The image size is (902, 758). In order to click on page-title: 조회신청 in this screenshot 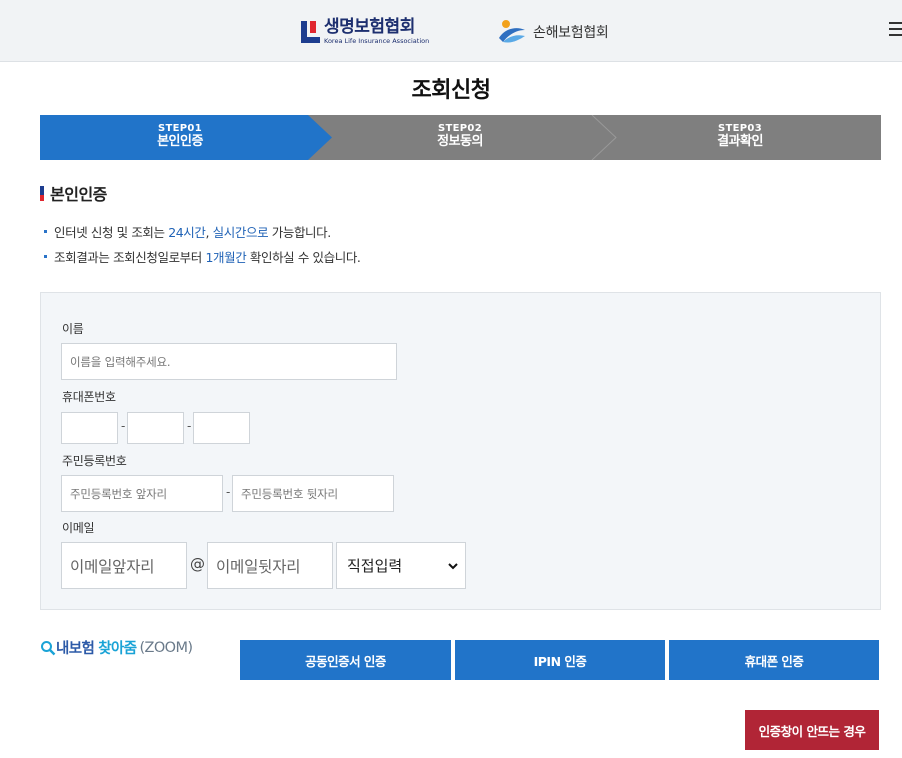, I will do `click(451, 90)`.